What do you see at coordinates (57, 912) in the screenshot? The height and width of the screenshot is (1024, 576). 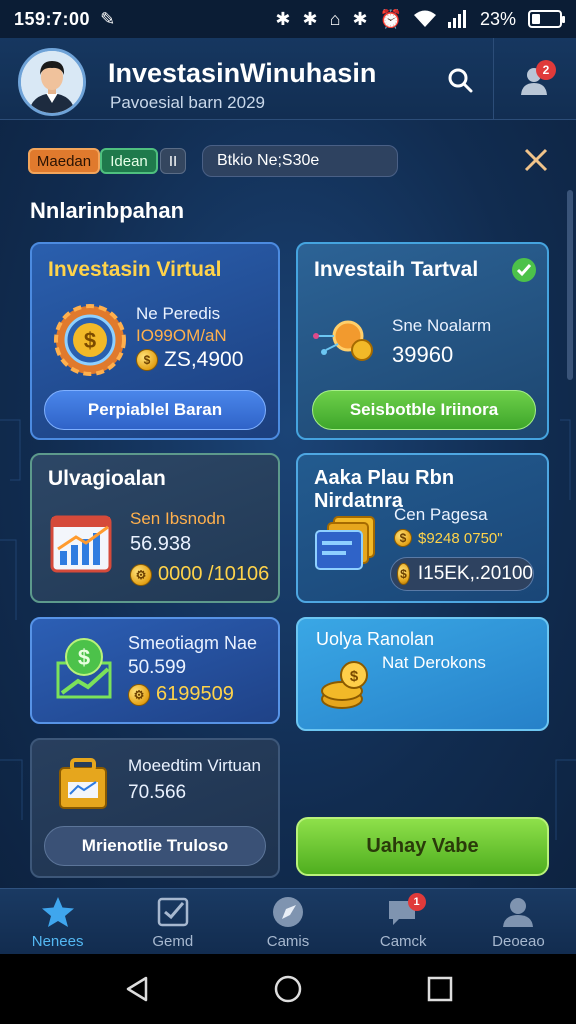 I see `star-icon` at bounding box center [57, 912].